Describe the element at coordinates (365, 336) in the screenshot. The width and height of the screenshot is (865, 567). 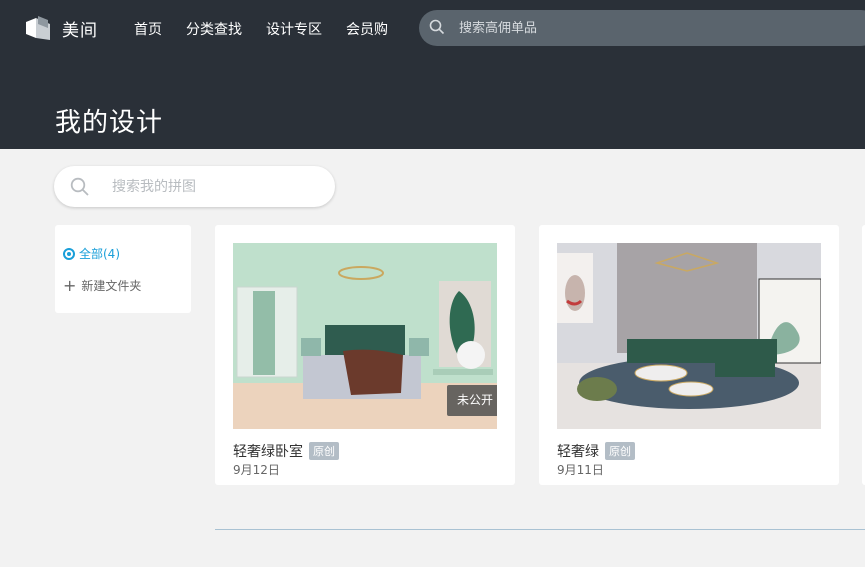
I see `design-thumbnail: 未公开` at that location.